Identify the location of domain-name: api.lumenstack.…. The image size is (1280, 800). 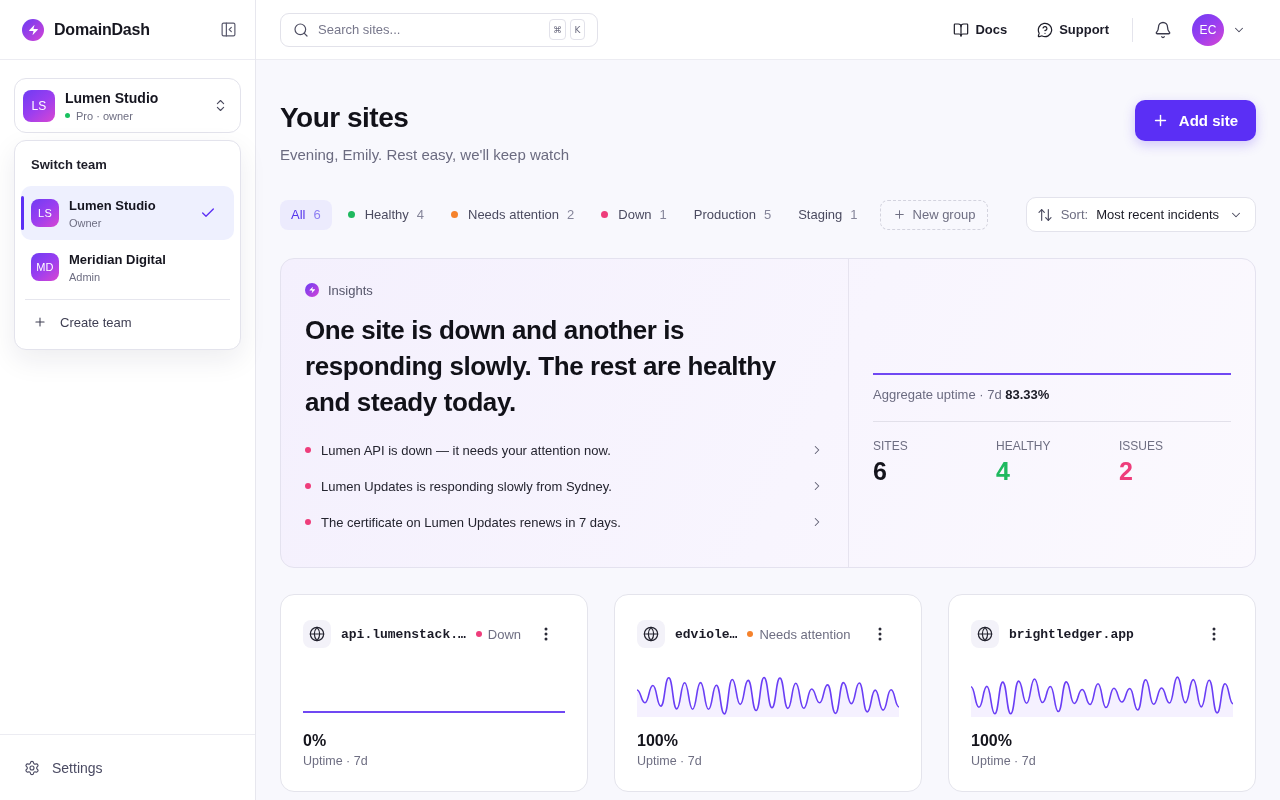
(403, 634).